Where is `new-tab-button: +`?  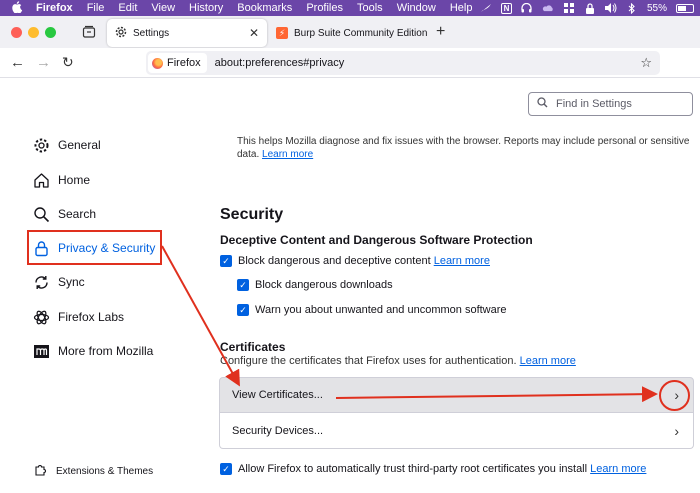 new-tab-button: + is located at coordinates (440, 32).